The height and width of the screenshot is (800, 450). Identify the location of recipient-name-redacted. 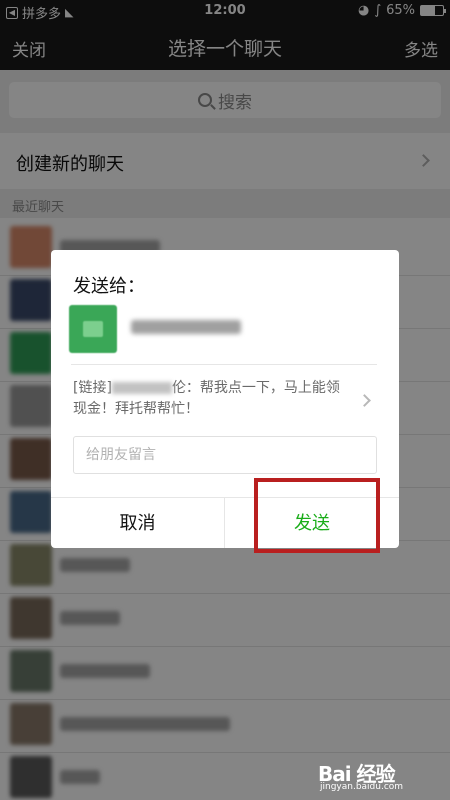
(186, 327).